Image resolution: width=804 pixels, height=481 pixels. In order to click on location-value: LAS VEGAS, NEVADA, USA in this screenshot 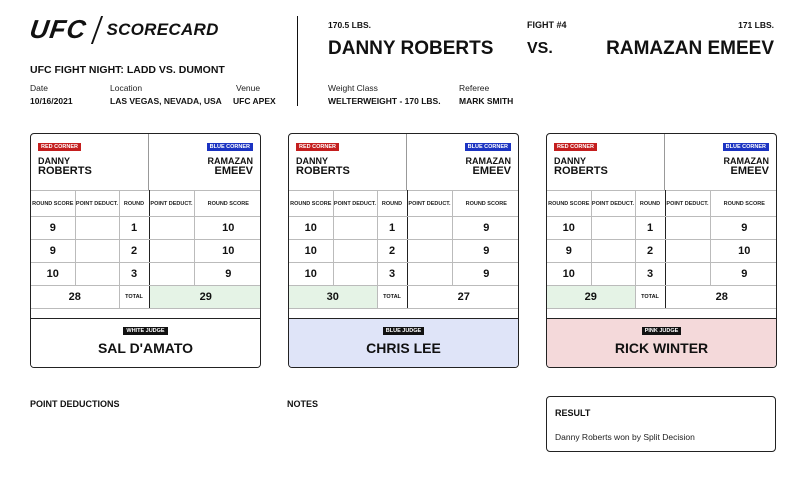, I will do `click(166, 101)`.